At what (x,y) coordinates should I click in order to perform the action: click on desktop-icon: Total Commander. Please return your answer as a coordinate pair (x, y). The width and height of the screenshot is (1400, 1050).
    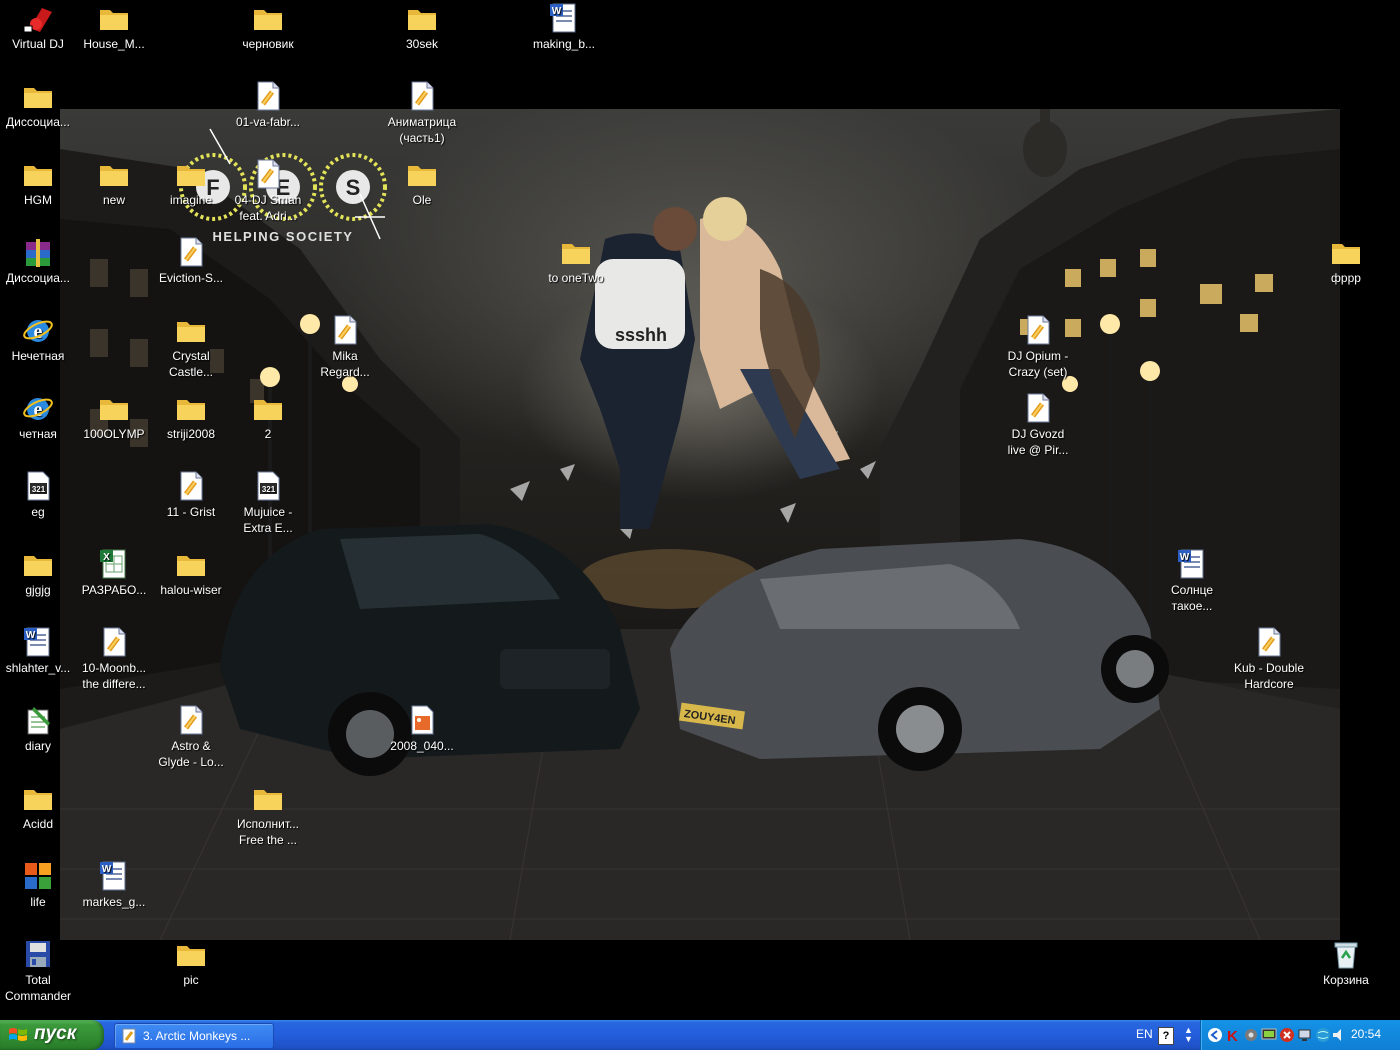
    Looking at the image, I should click on (38, 971).